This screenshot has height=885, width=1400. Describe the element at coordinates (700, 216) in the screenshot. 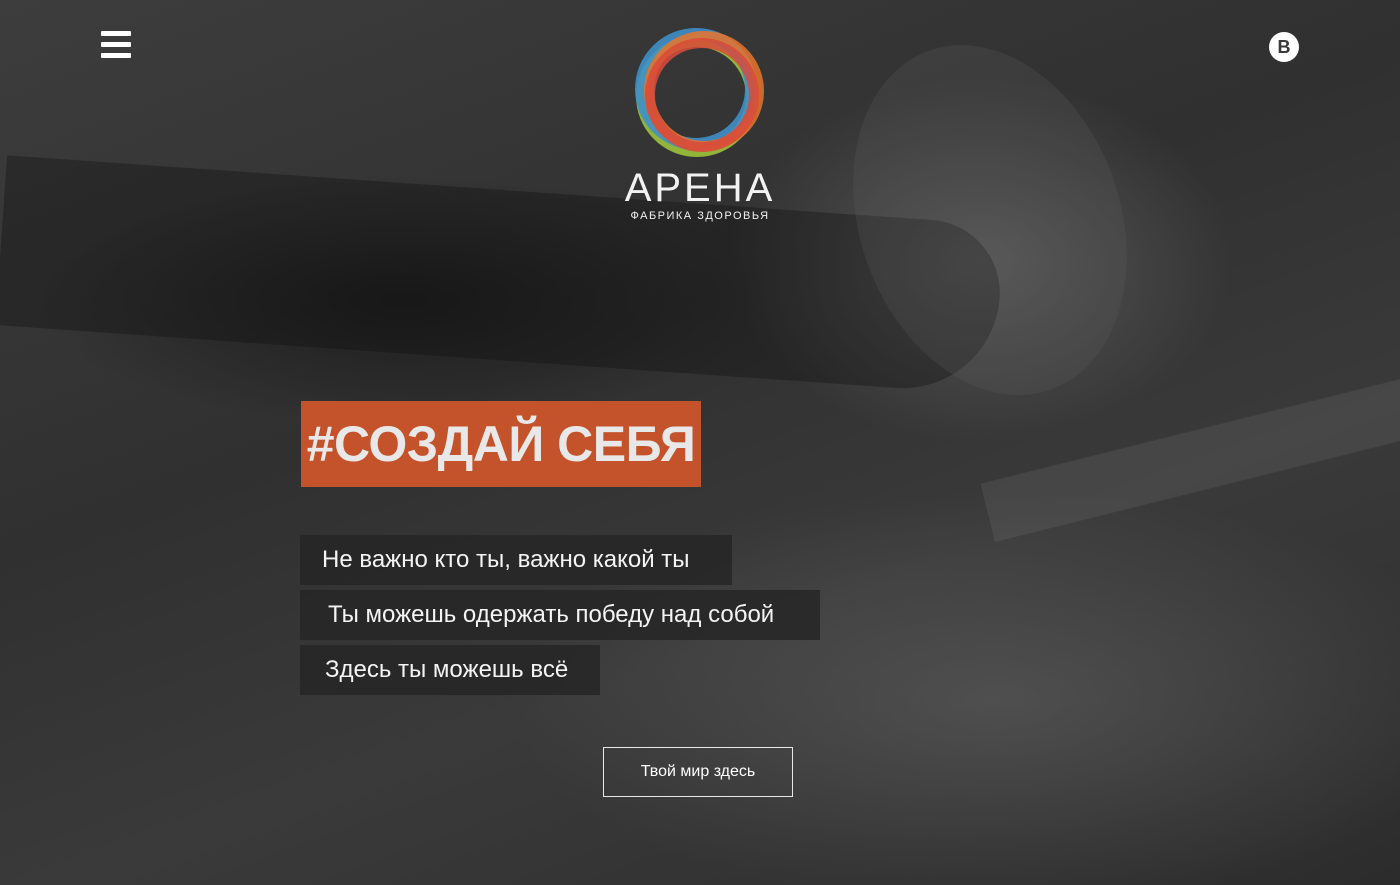

I see `logo-tagline: ФАБРИКА ЗДОРОВЬЯ` at that location.